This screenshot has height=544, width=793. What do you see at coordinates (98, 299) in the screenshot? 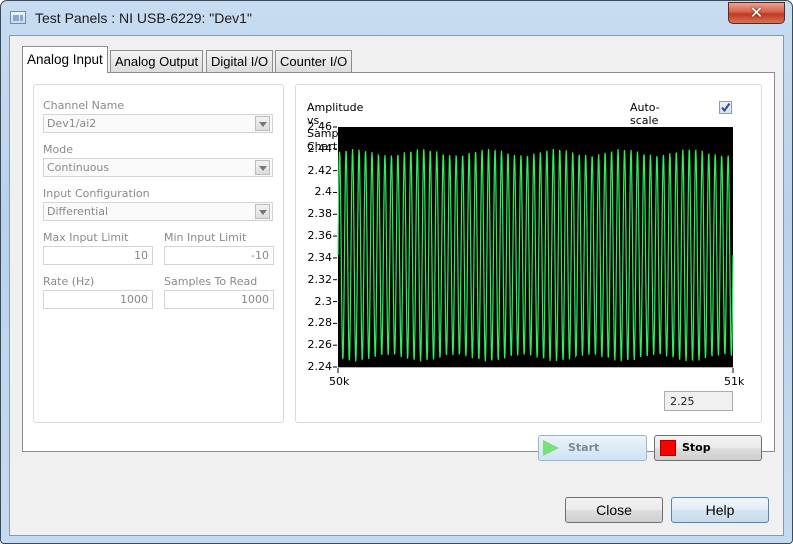
I see `rate-field: 1000` at bounding box center [98, 299].